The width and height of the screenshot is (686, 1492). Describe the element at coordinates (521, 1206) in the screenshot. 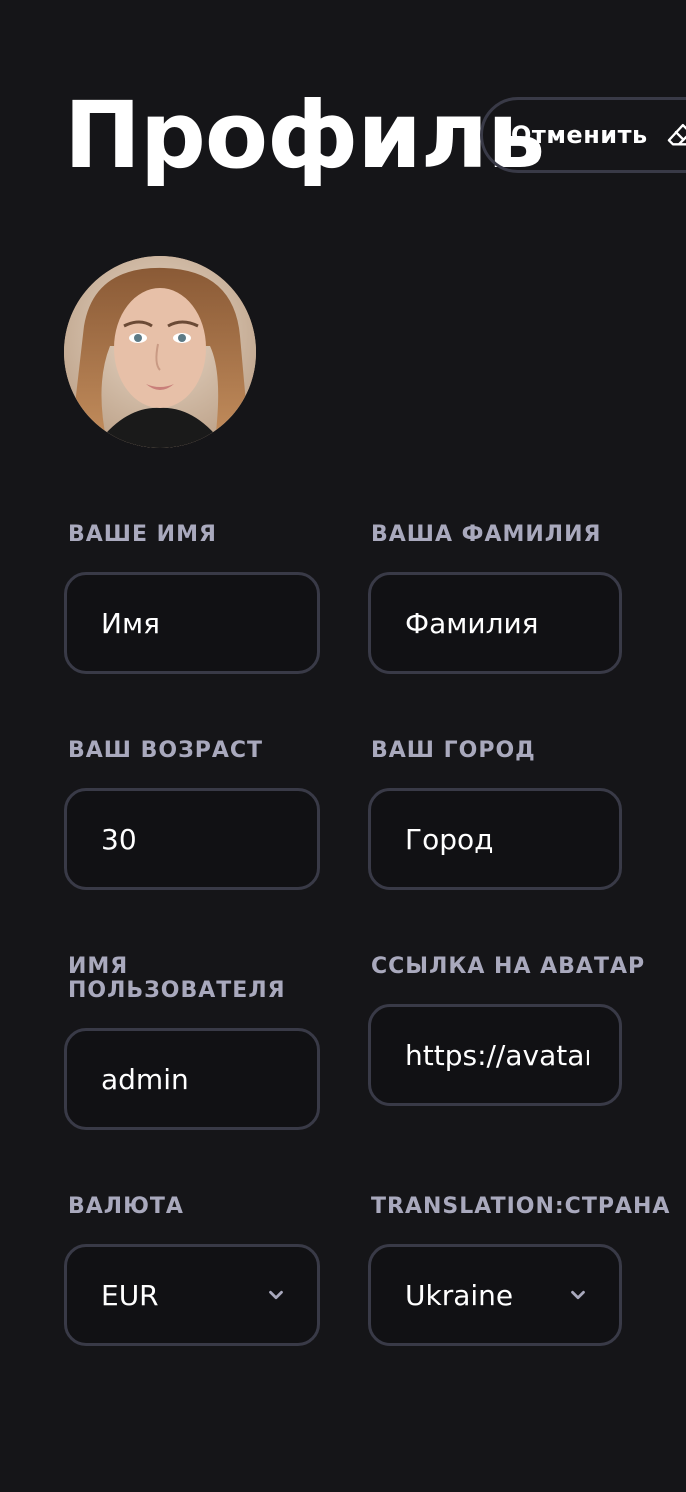

I see `country-label: TRANSLATION:СТРАНА` at that location.